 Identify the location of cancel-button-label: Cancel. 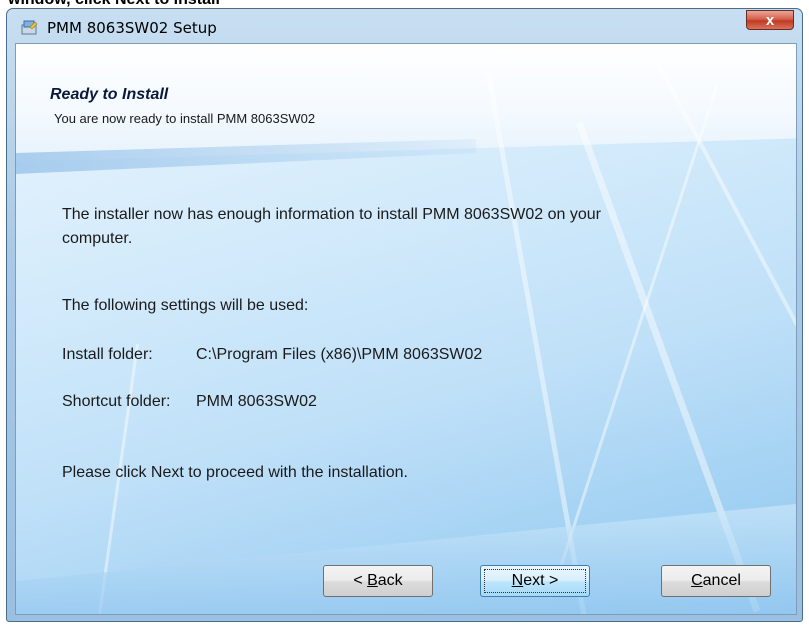
(716, 580).